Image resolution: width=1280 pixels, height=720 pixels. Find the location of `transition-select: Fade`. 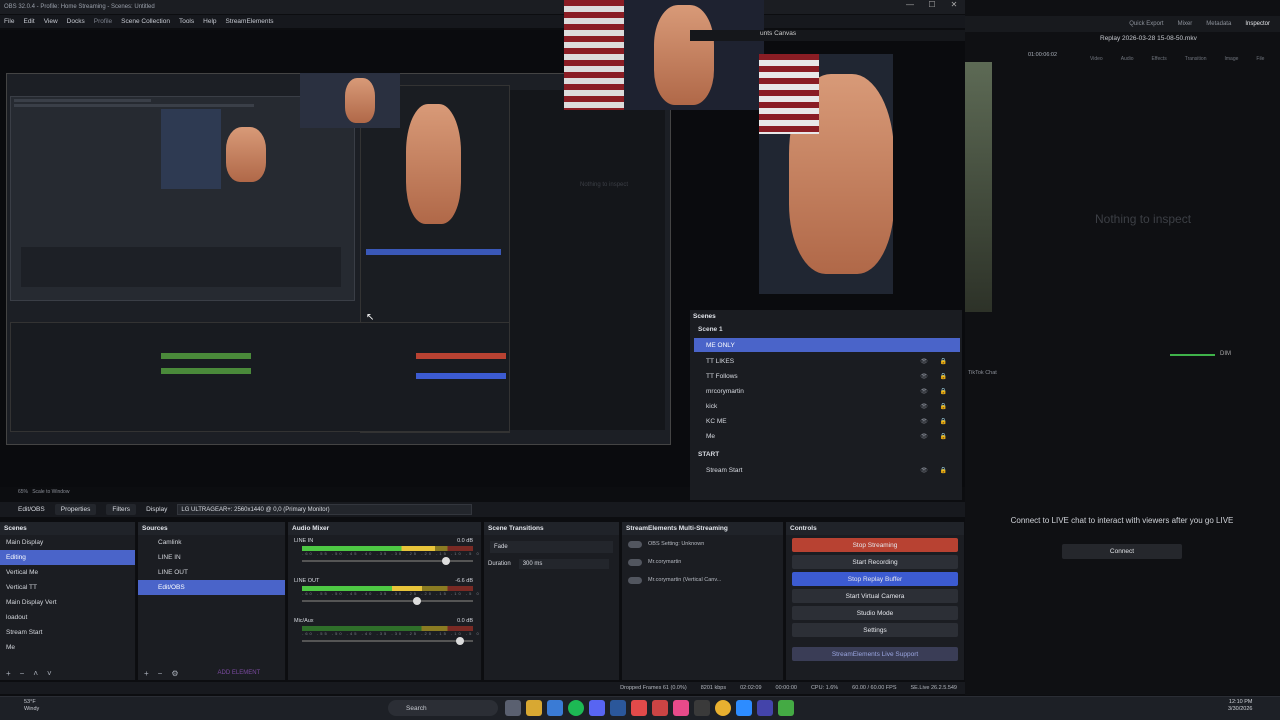

transition-select: Fade is located at coordinates (551, 547).